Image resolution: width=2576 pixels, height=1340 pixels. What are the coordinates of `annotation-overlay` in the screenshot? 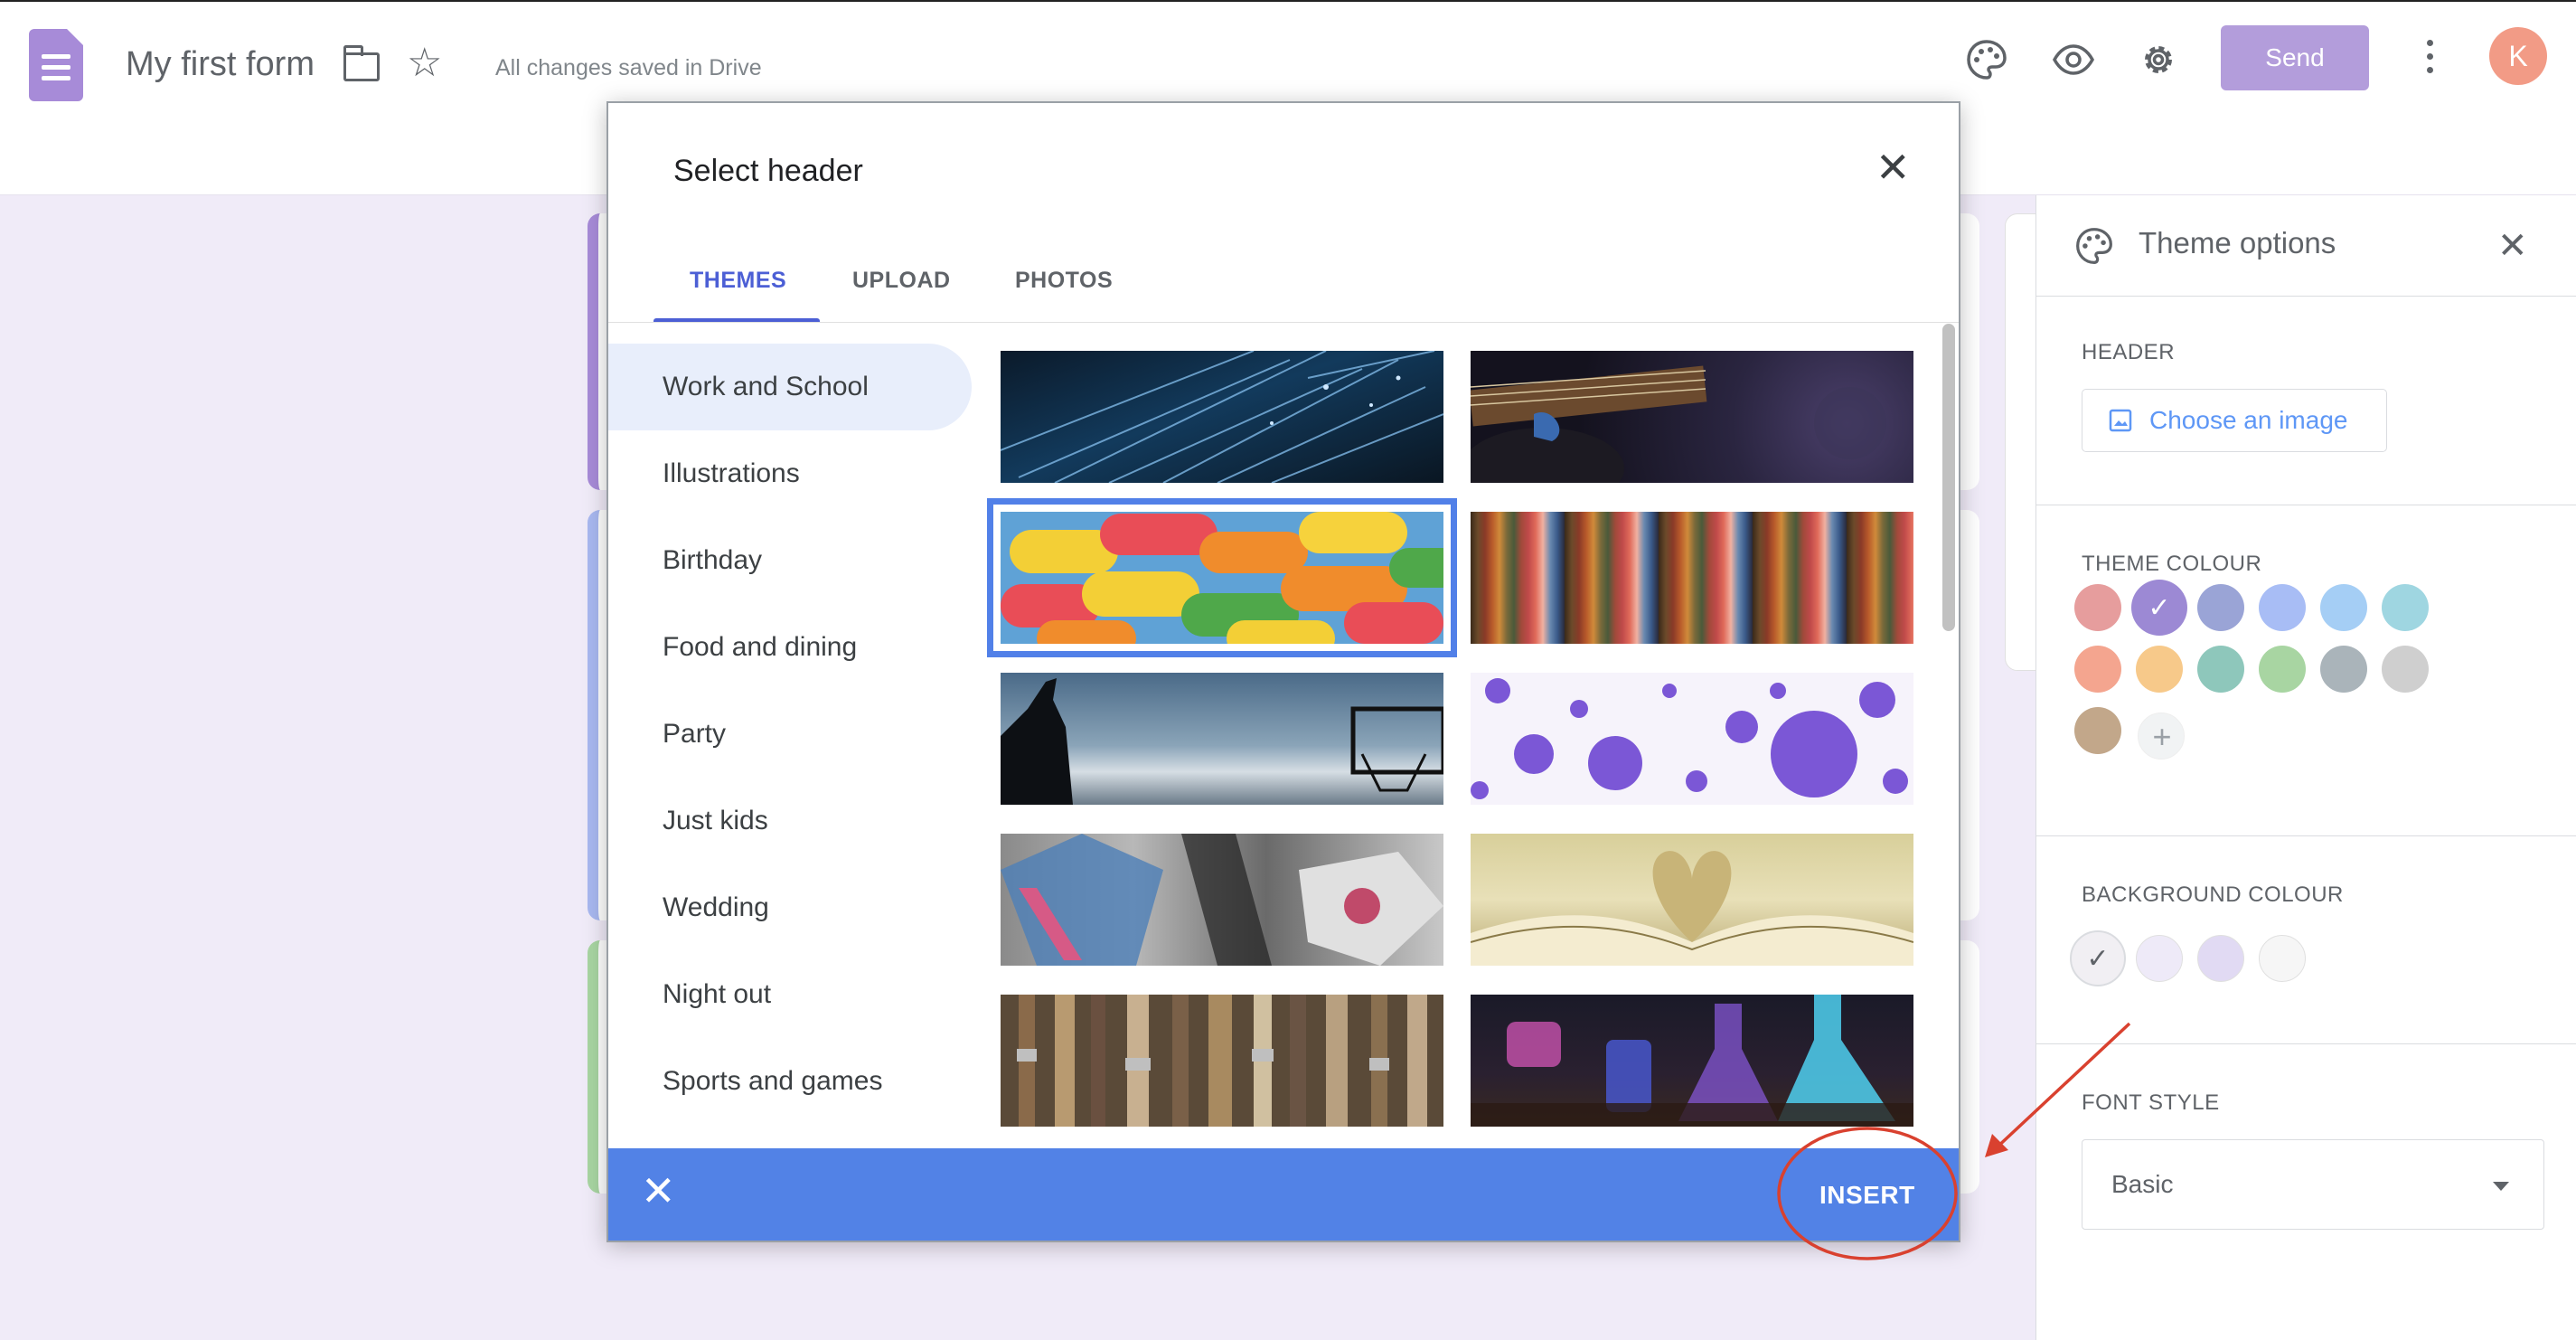 It's located at (1954, 1141).